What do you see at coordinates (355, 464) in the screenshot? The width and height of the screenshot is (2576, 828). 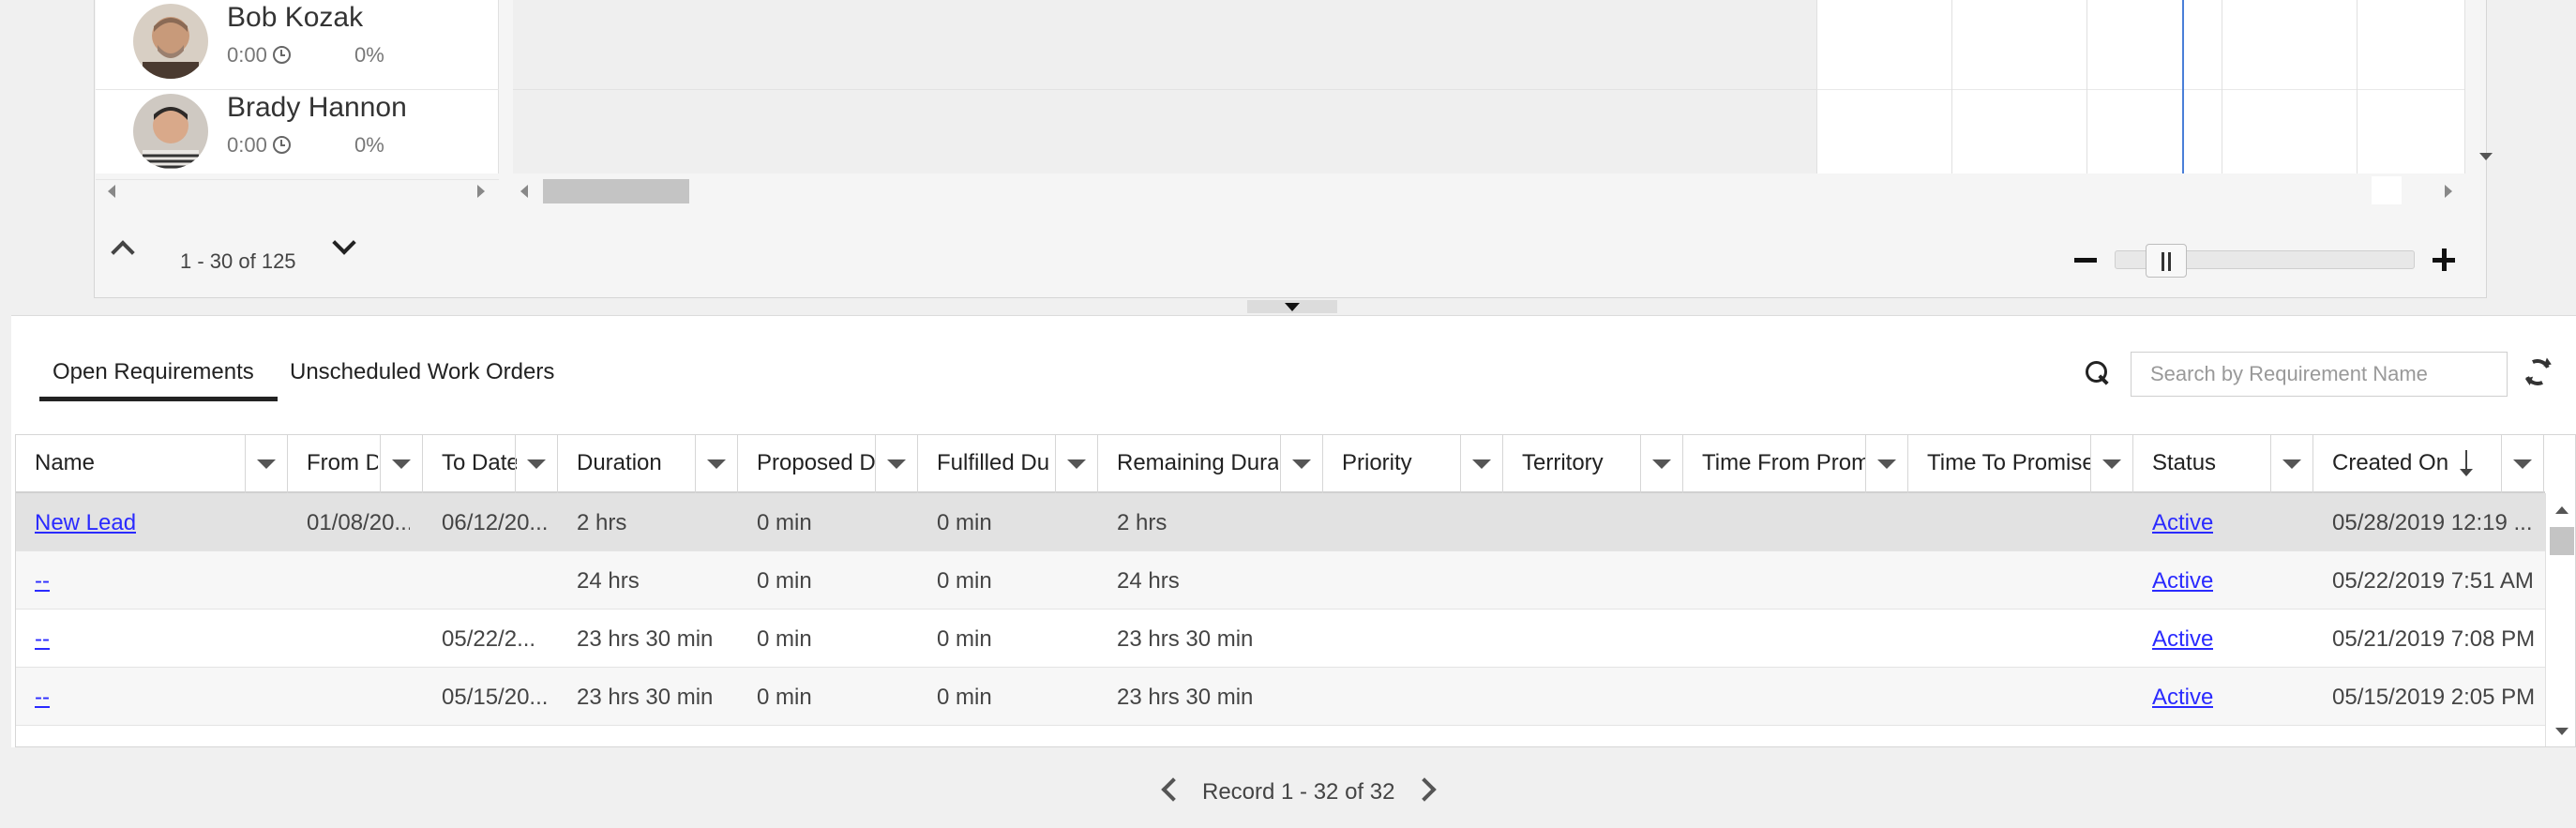 I see `column-header-from-date: From D` at bounding box center [355, 464].